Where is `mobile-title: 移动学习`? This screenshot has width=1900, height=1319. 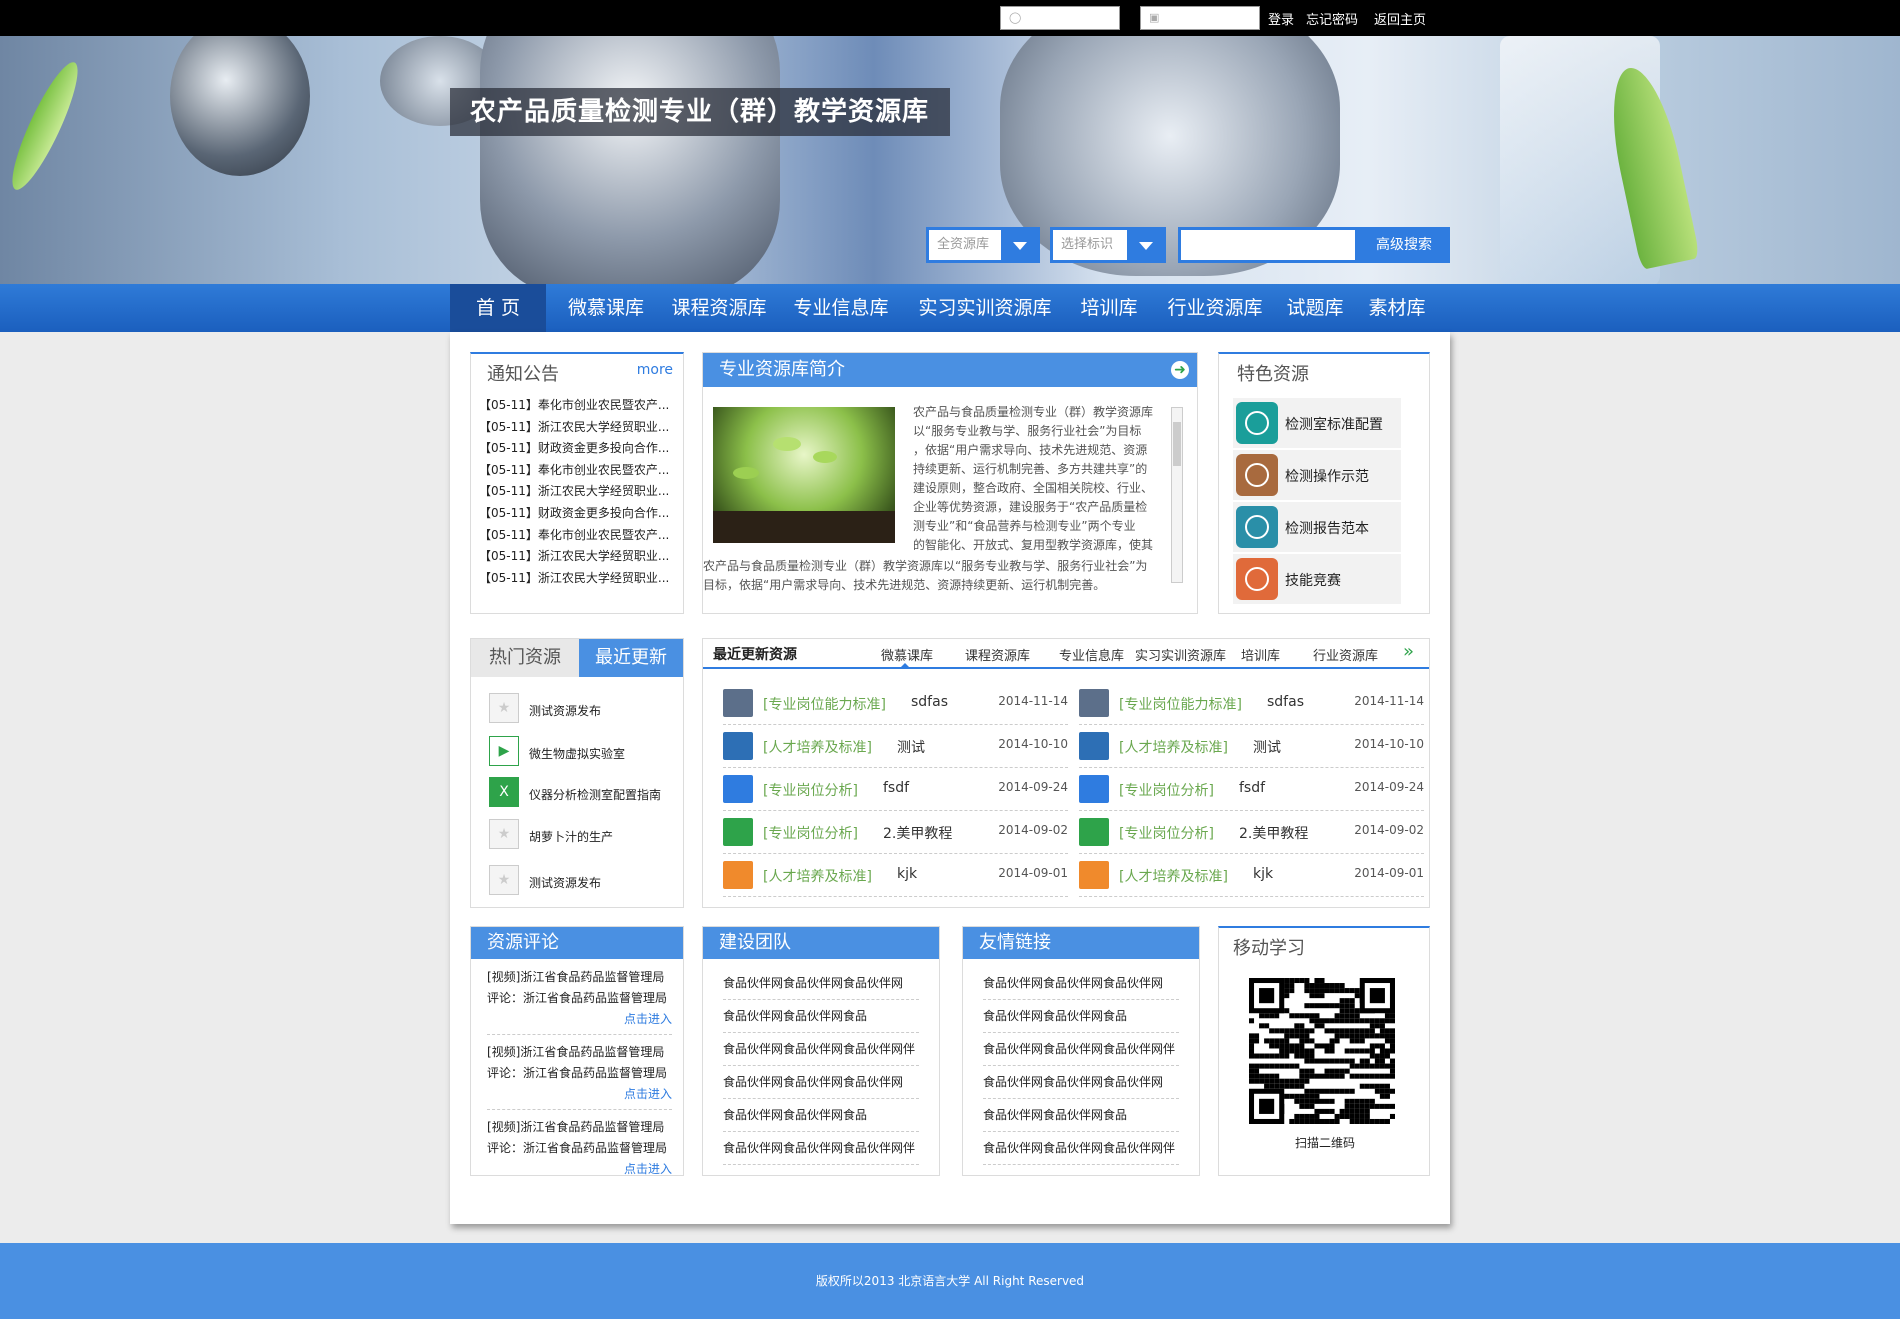
mobile-title: 移动学习 is located at coordinates (1269, 948).